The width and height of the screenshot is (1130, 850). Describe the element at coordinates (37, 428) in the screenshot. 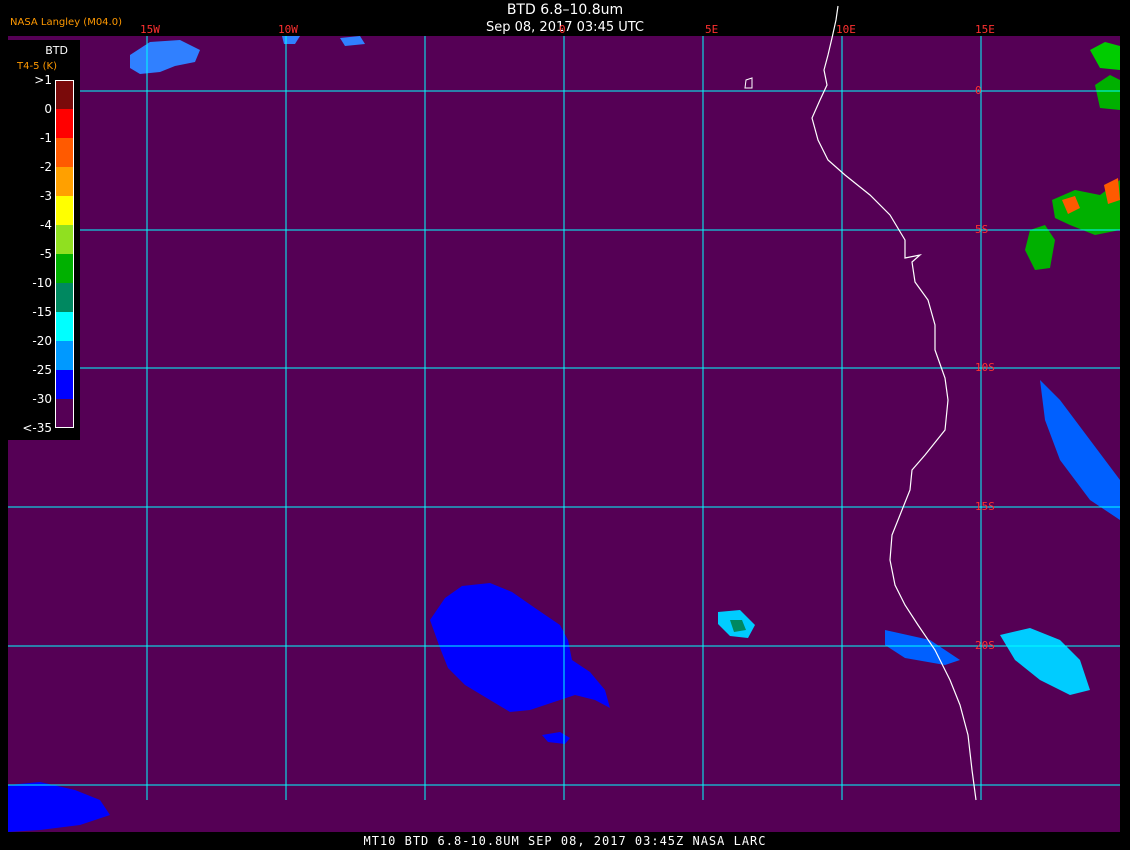

I see `legend-label: <-35` at that location.